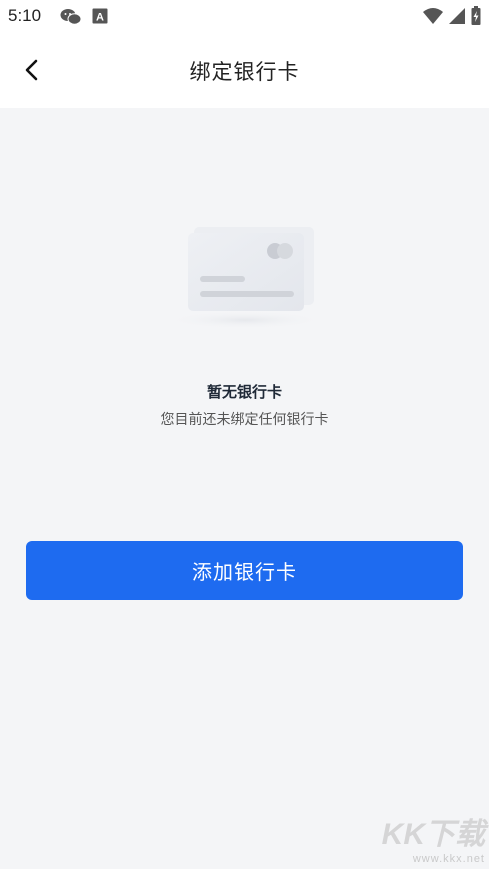 Image resolution: width=489 pixels, height=869 pixels. I want to click on page-title: 绑定银行卡, so click(244, 72).